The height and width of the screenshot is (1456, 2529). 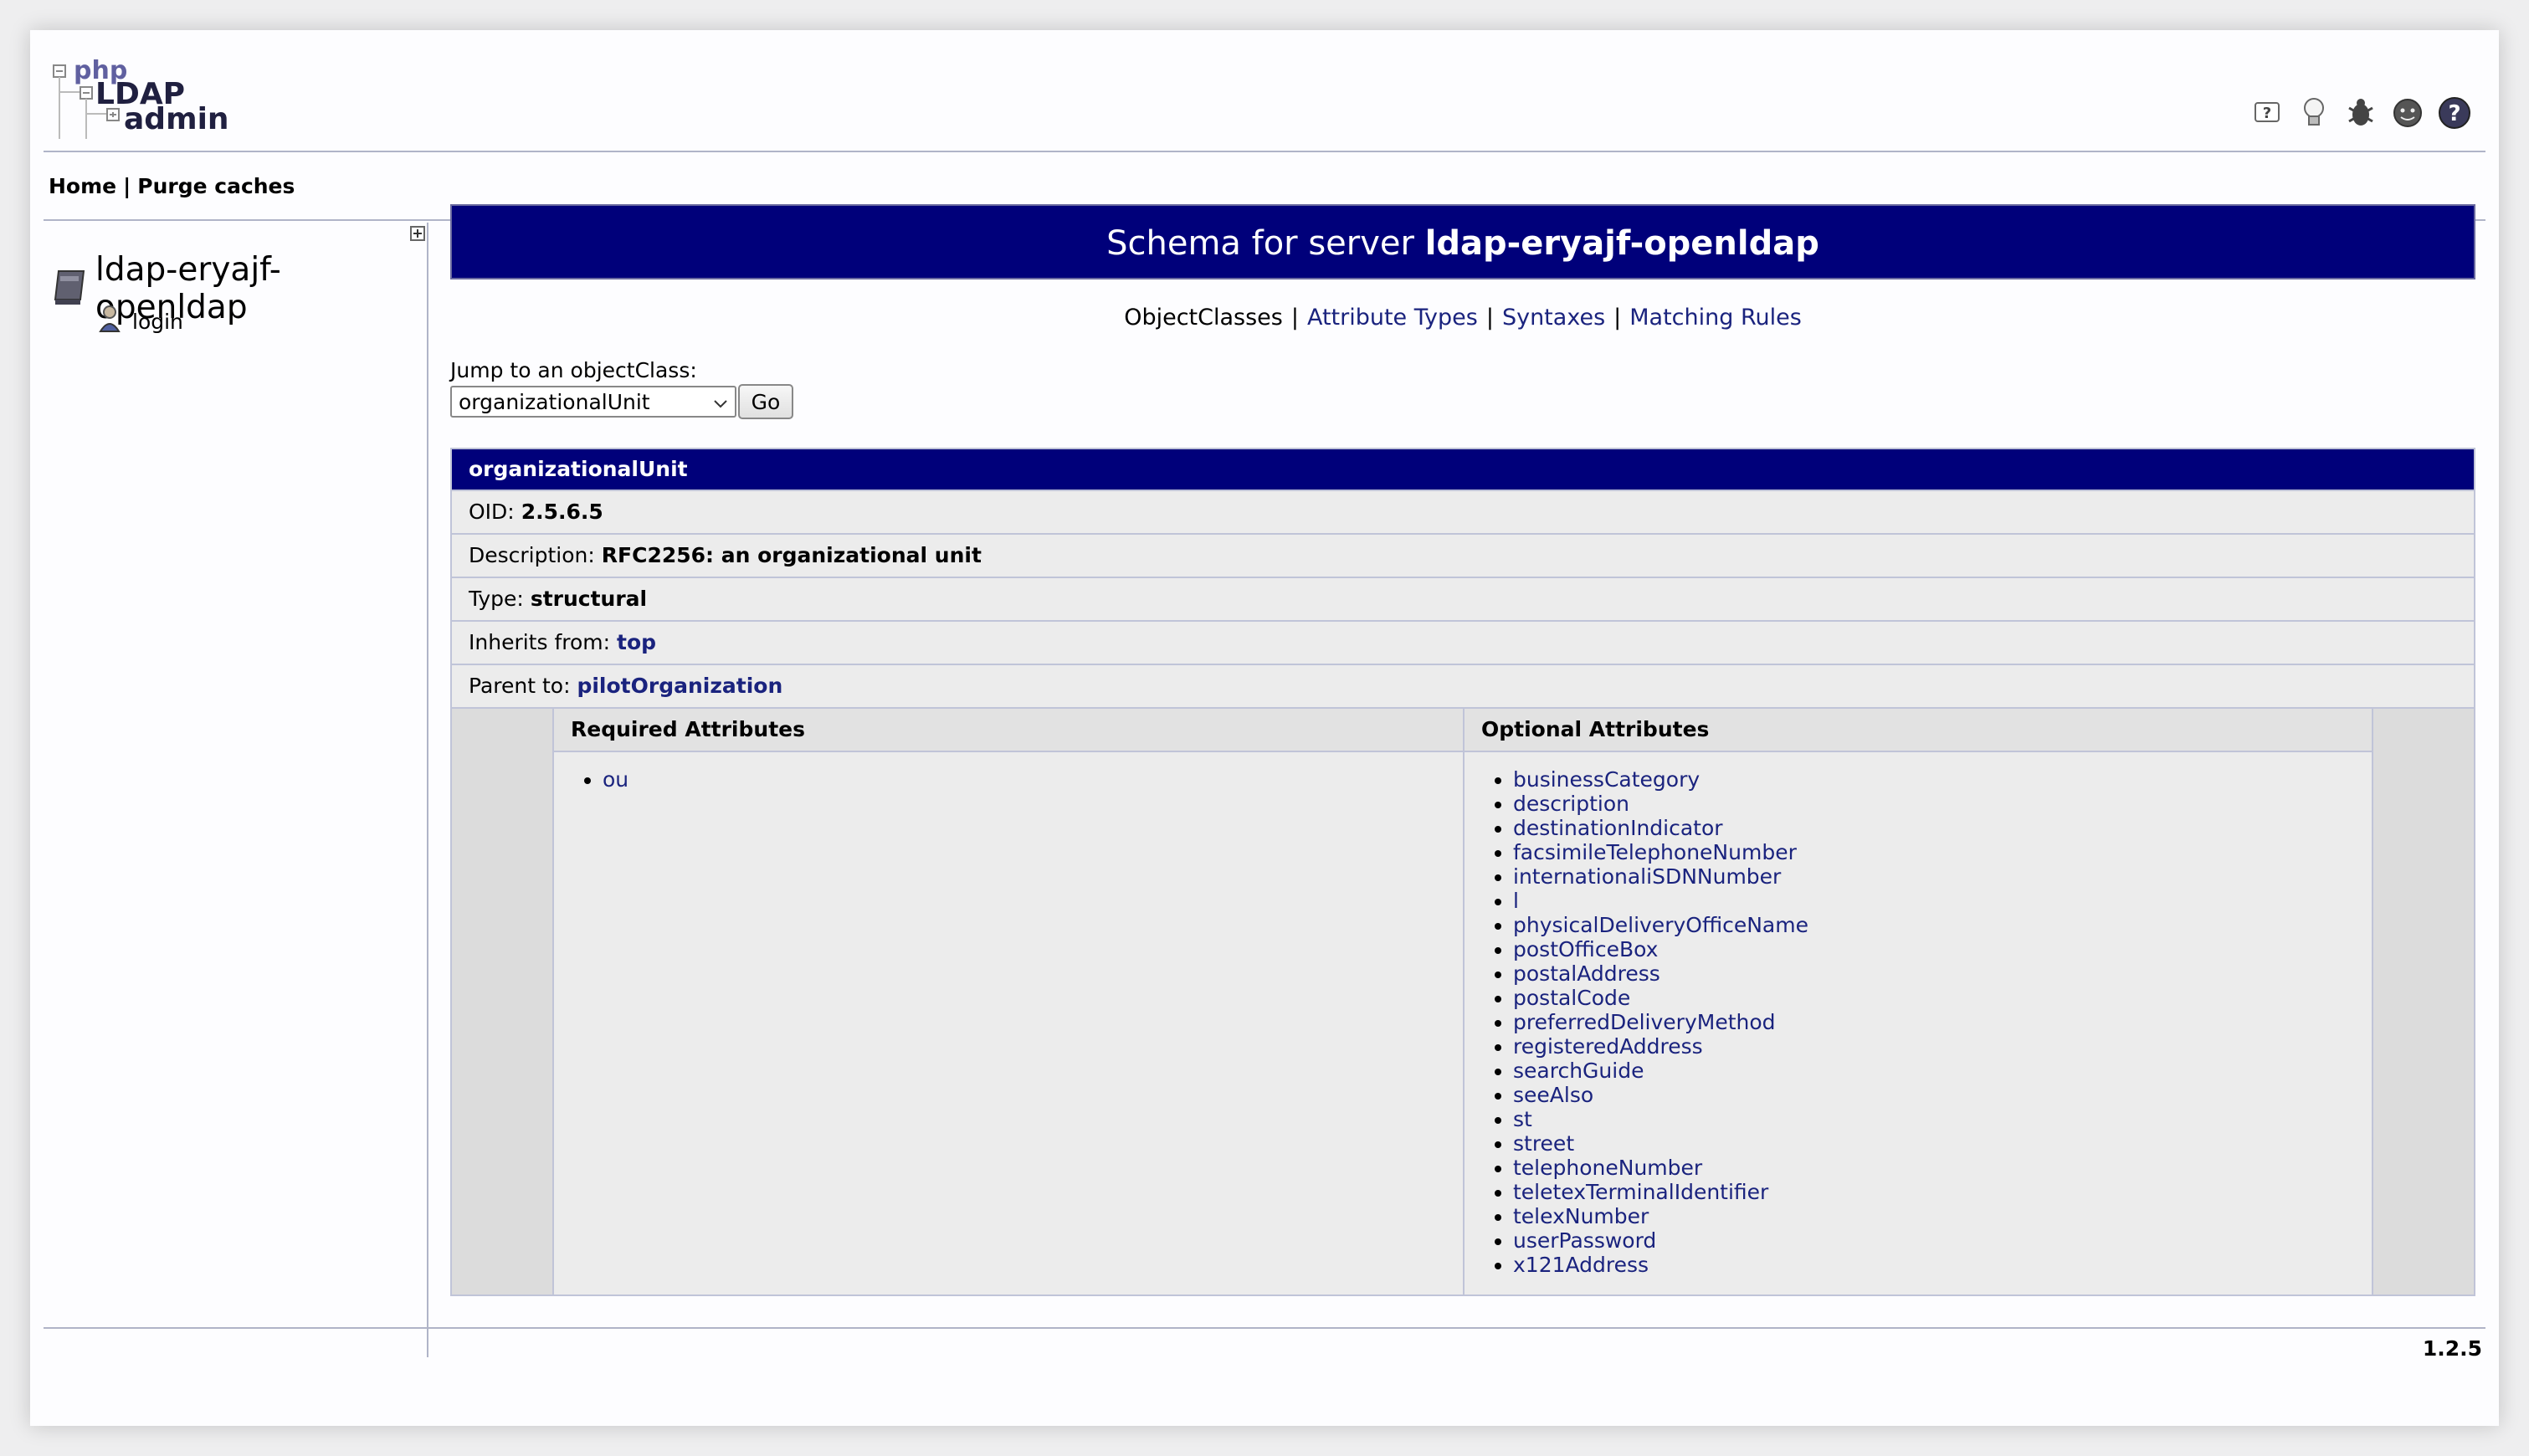 I want to click on attribute-link: postalCode, so click(x=1572, y=998).